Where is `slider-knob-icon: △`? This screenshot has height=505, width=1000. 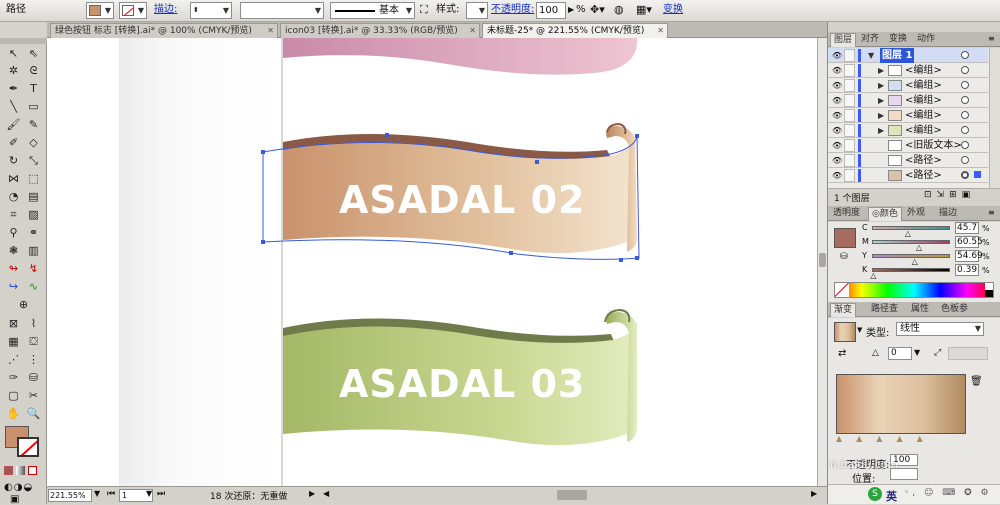 slider-knob-icon: △ is located at coordinates (873, 276).